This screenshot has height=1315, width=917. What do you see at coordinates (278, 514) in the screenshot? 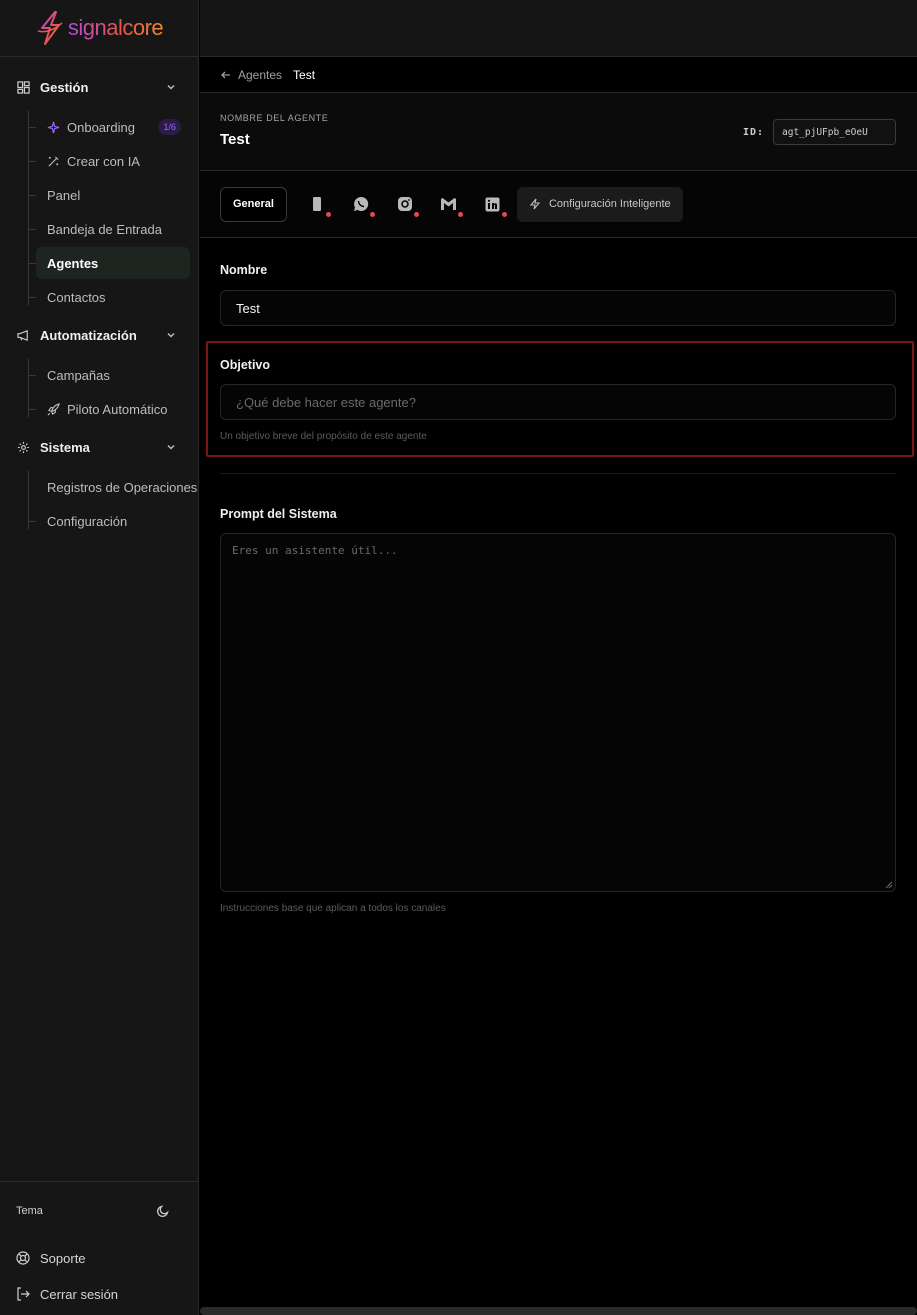
I see `prompt-label: Prompt del Sistema` at bounding box center [278, 514].